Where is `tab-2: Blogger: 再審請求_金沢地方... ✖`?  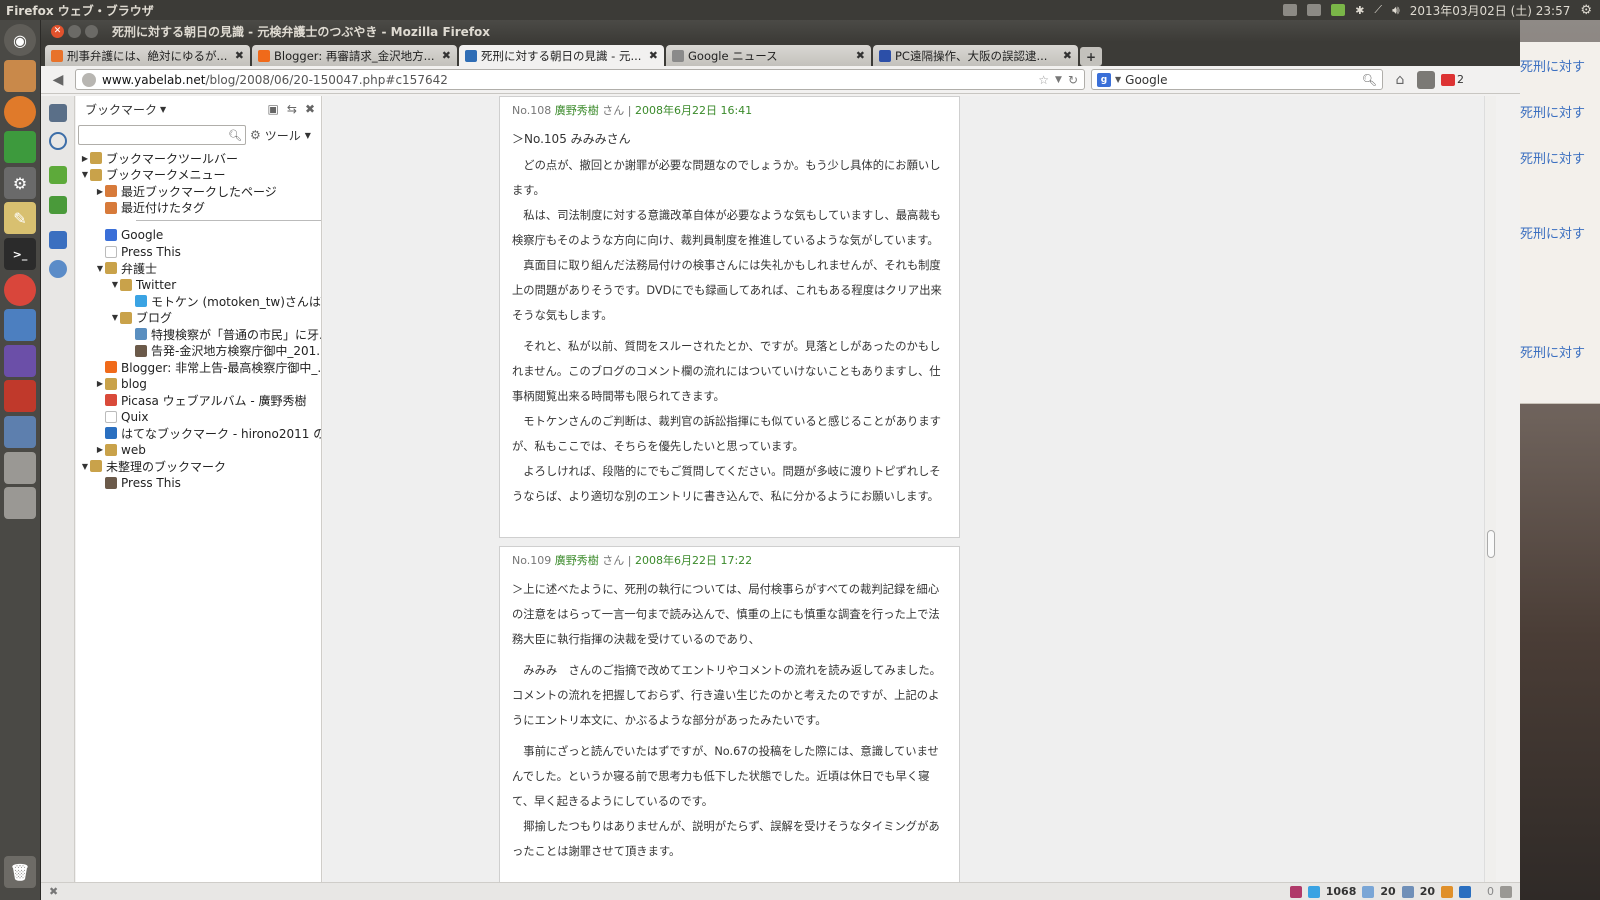
tab-2: Blogger: 再審請求_金沢地方... ✖ is located at coordinates (354, 55).